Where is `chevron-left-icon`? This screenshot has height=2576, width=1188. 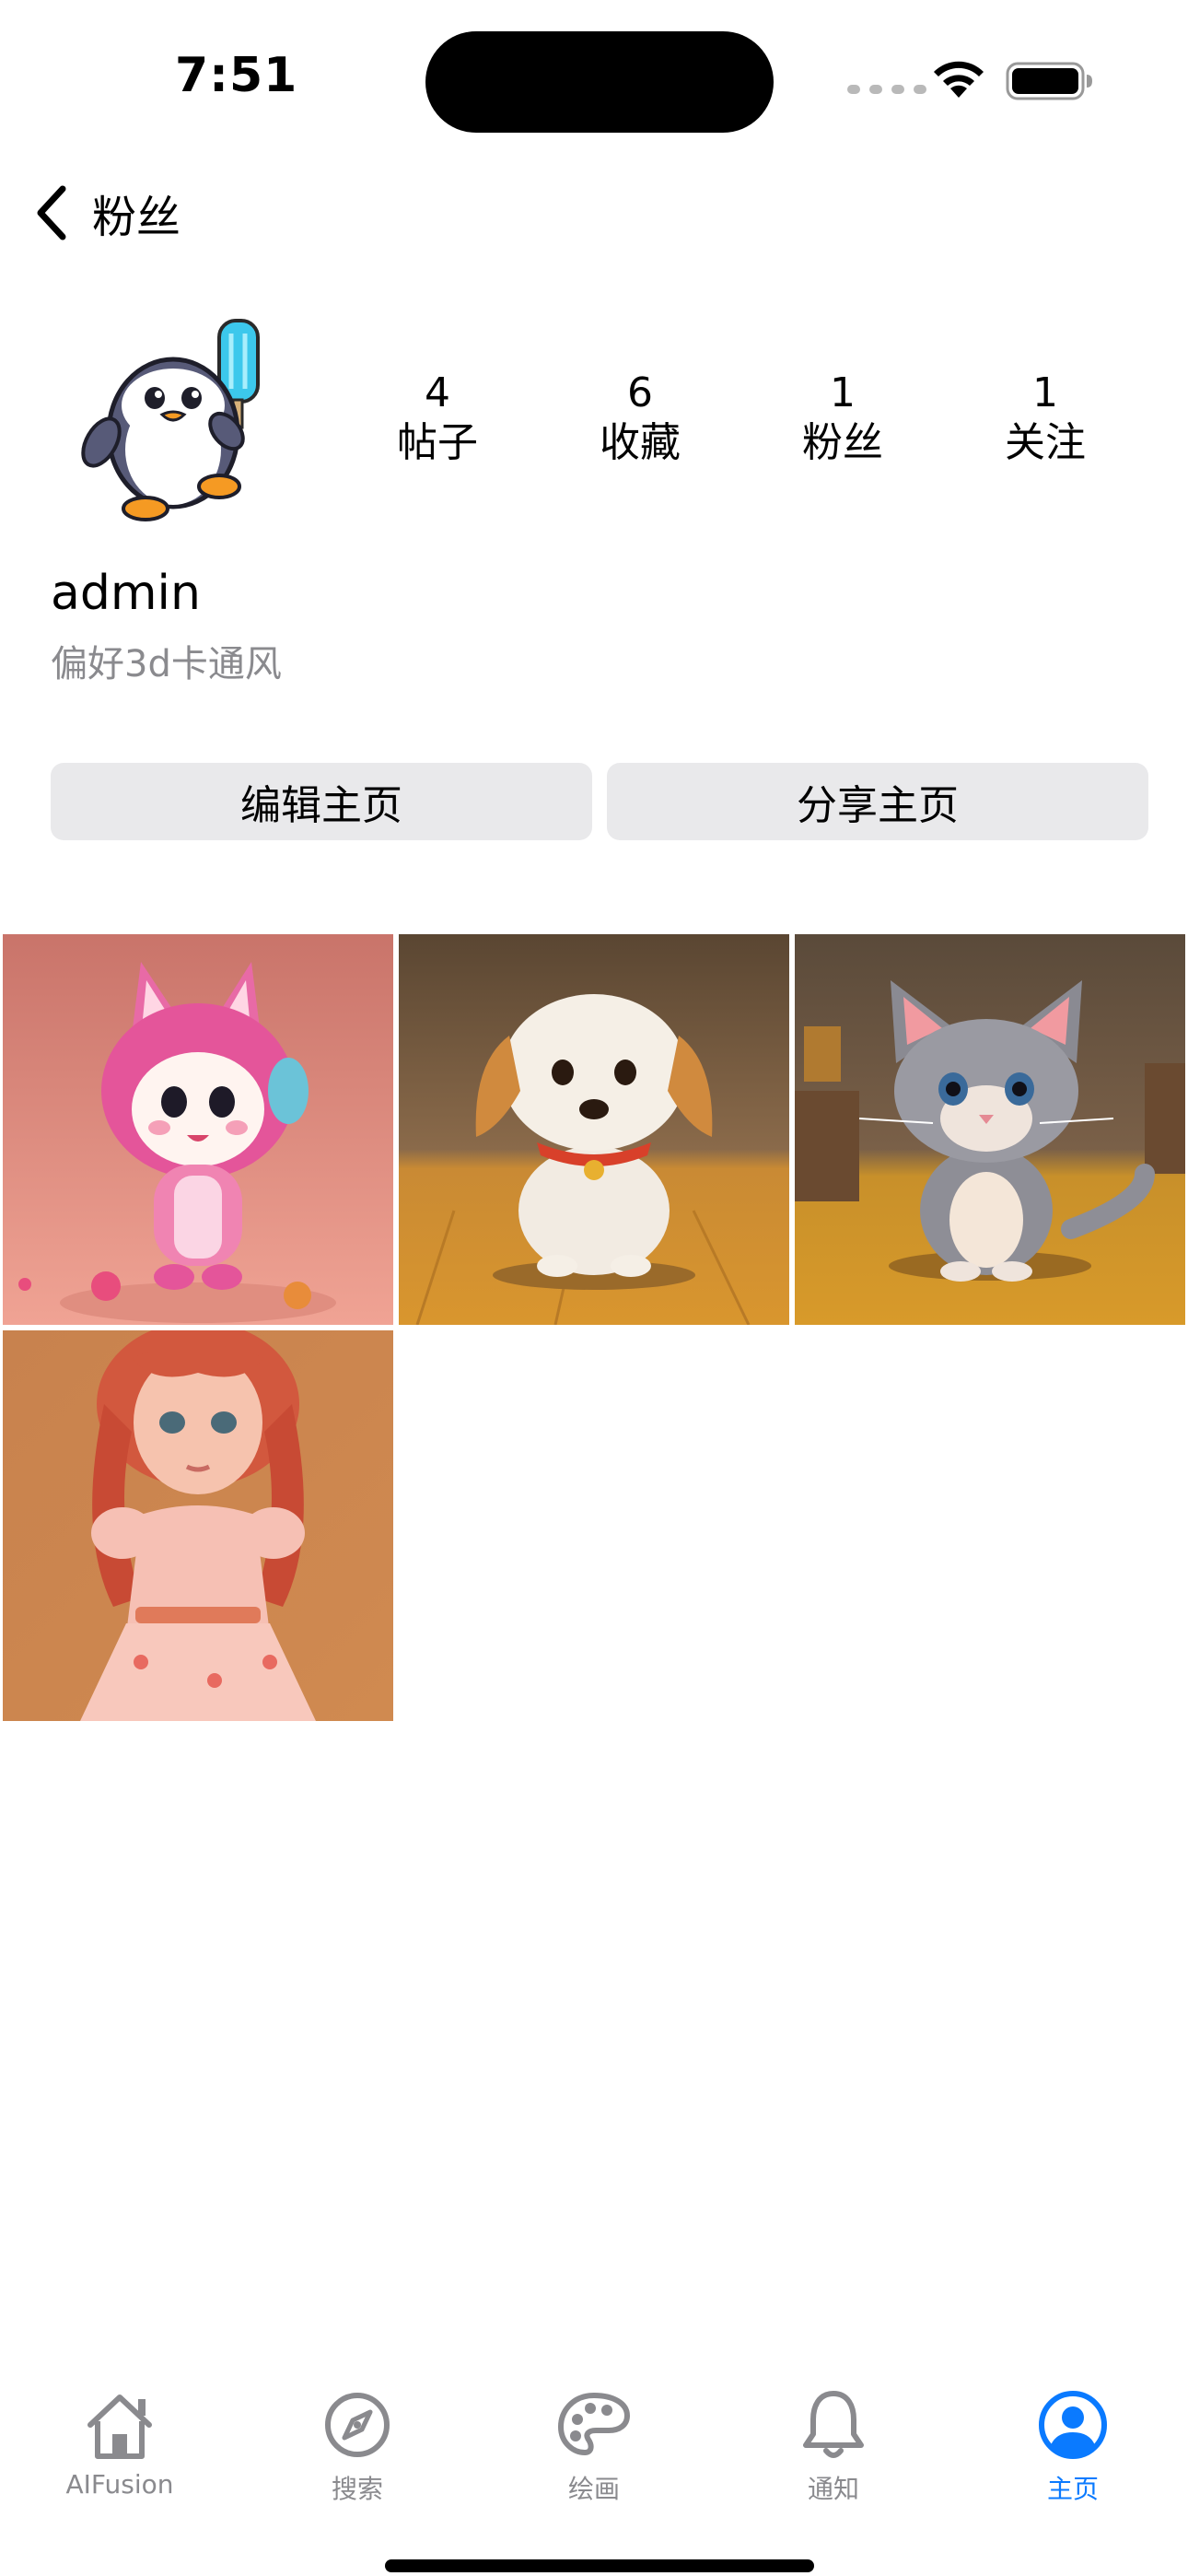
chevron-left-icon is located at coordinates (51, 212).